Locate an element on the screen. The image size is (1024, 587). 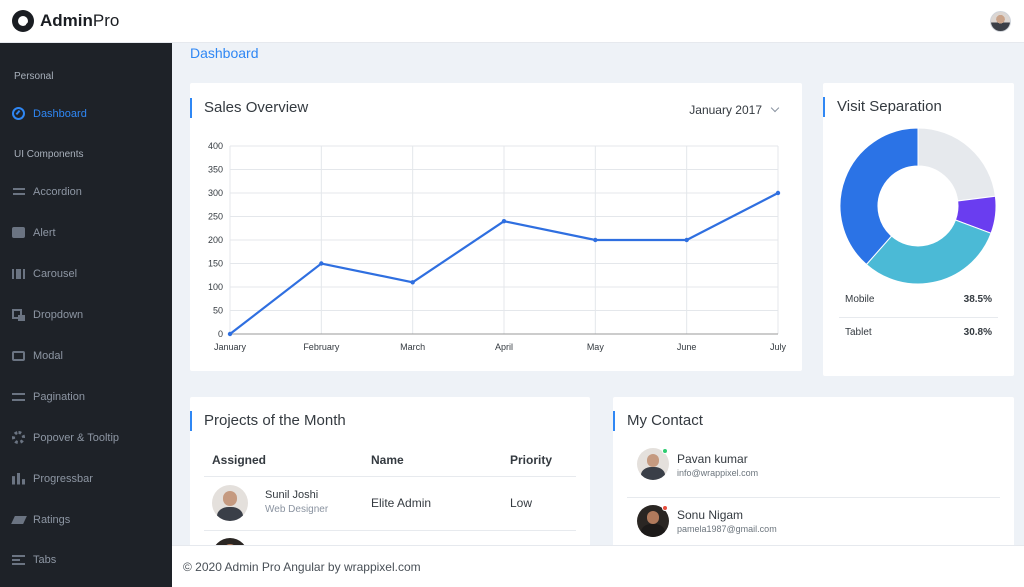
project-name: Elite Admin is located at coordinates (401, 503).